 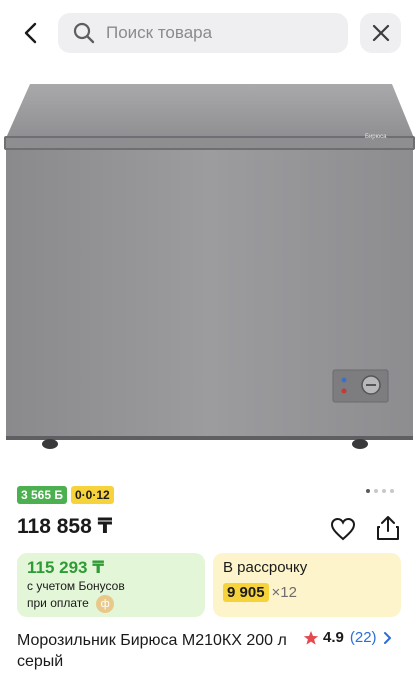 I want to click on top-bar, so click(x=209, y=34).